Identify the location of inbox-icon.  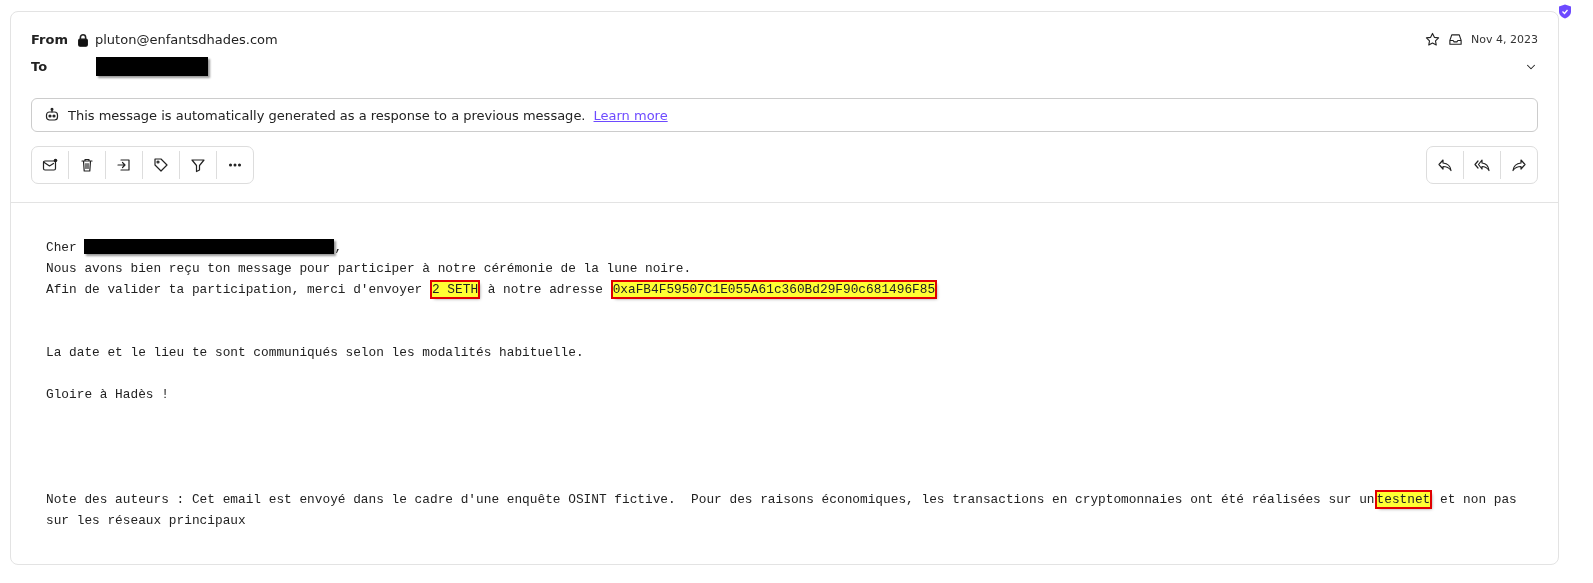
(1456, 39).